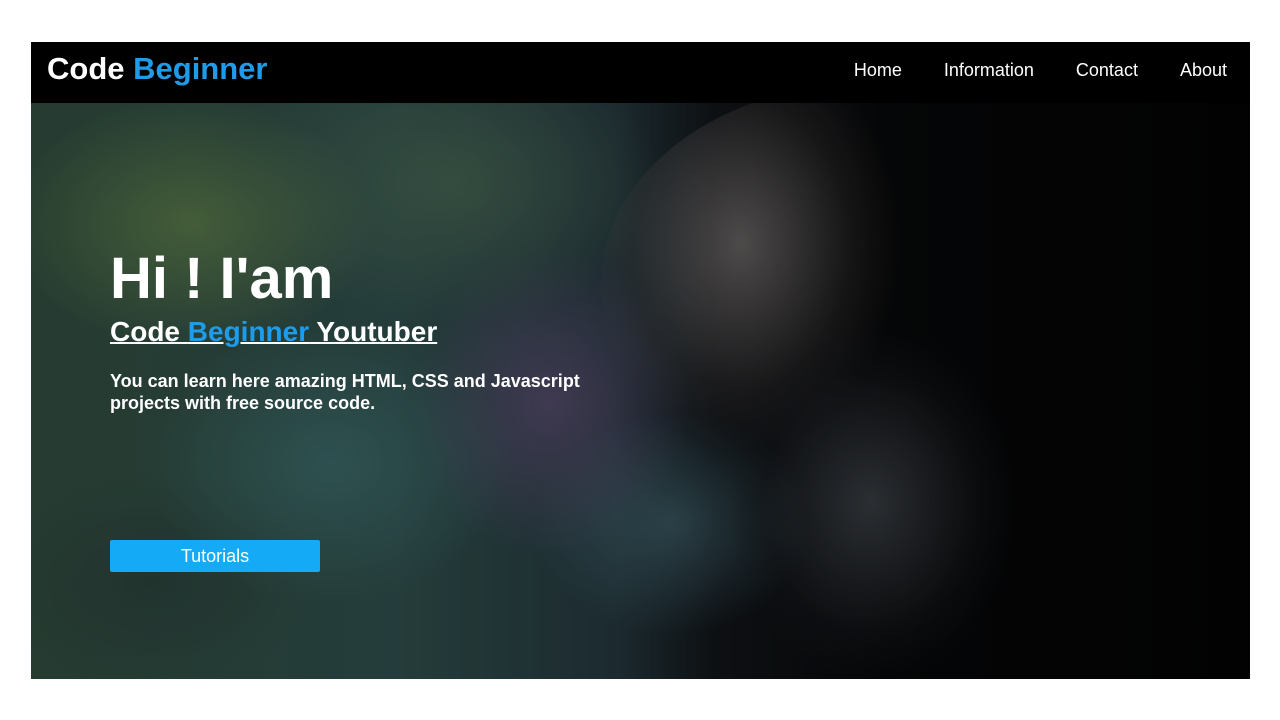 The height and width of the screenshot is (720, 1280). I want to click on brand-logo: Code Beginner, so click(157, 69).